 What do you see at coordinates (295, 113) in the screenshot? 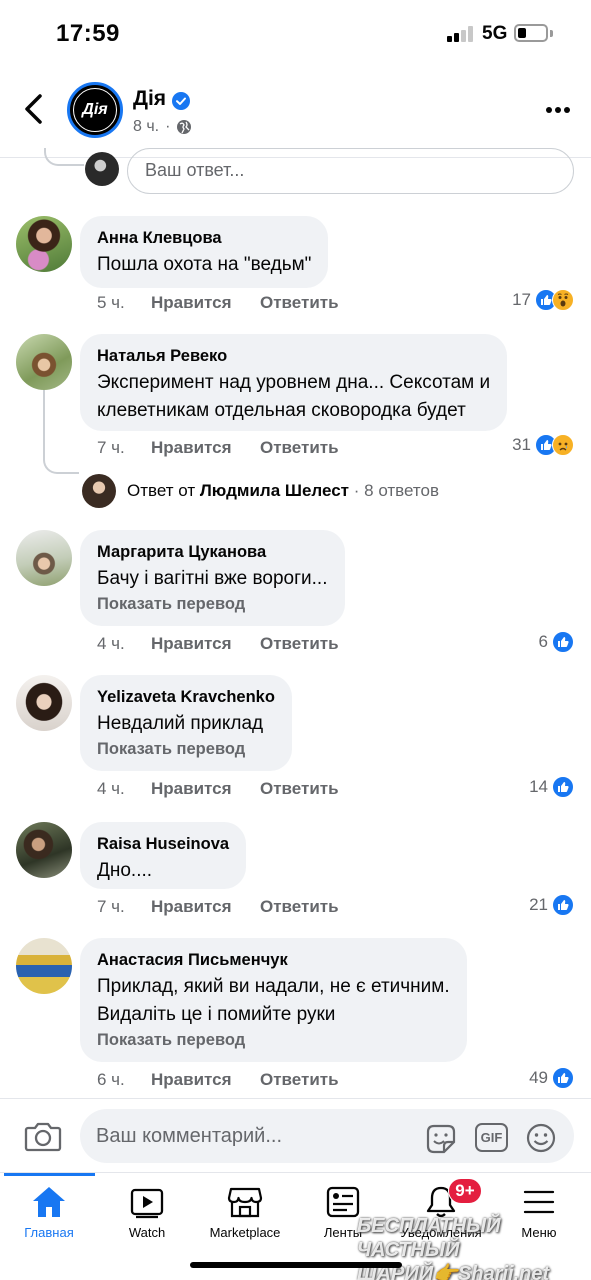
I see `post-header: Дія Дія 8 ч. ·` at bounding box center [295, 113].